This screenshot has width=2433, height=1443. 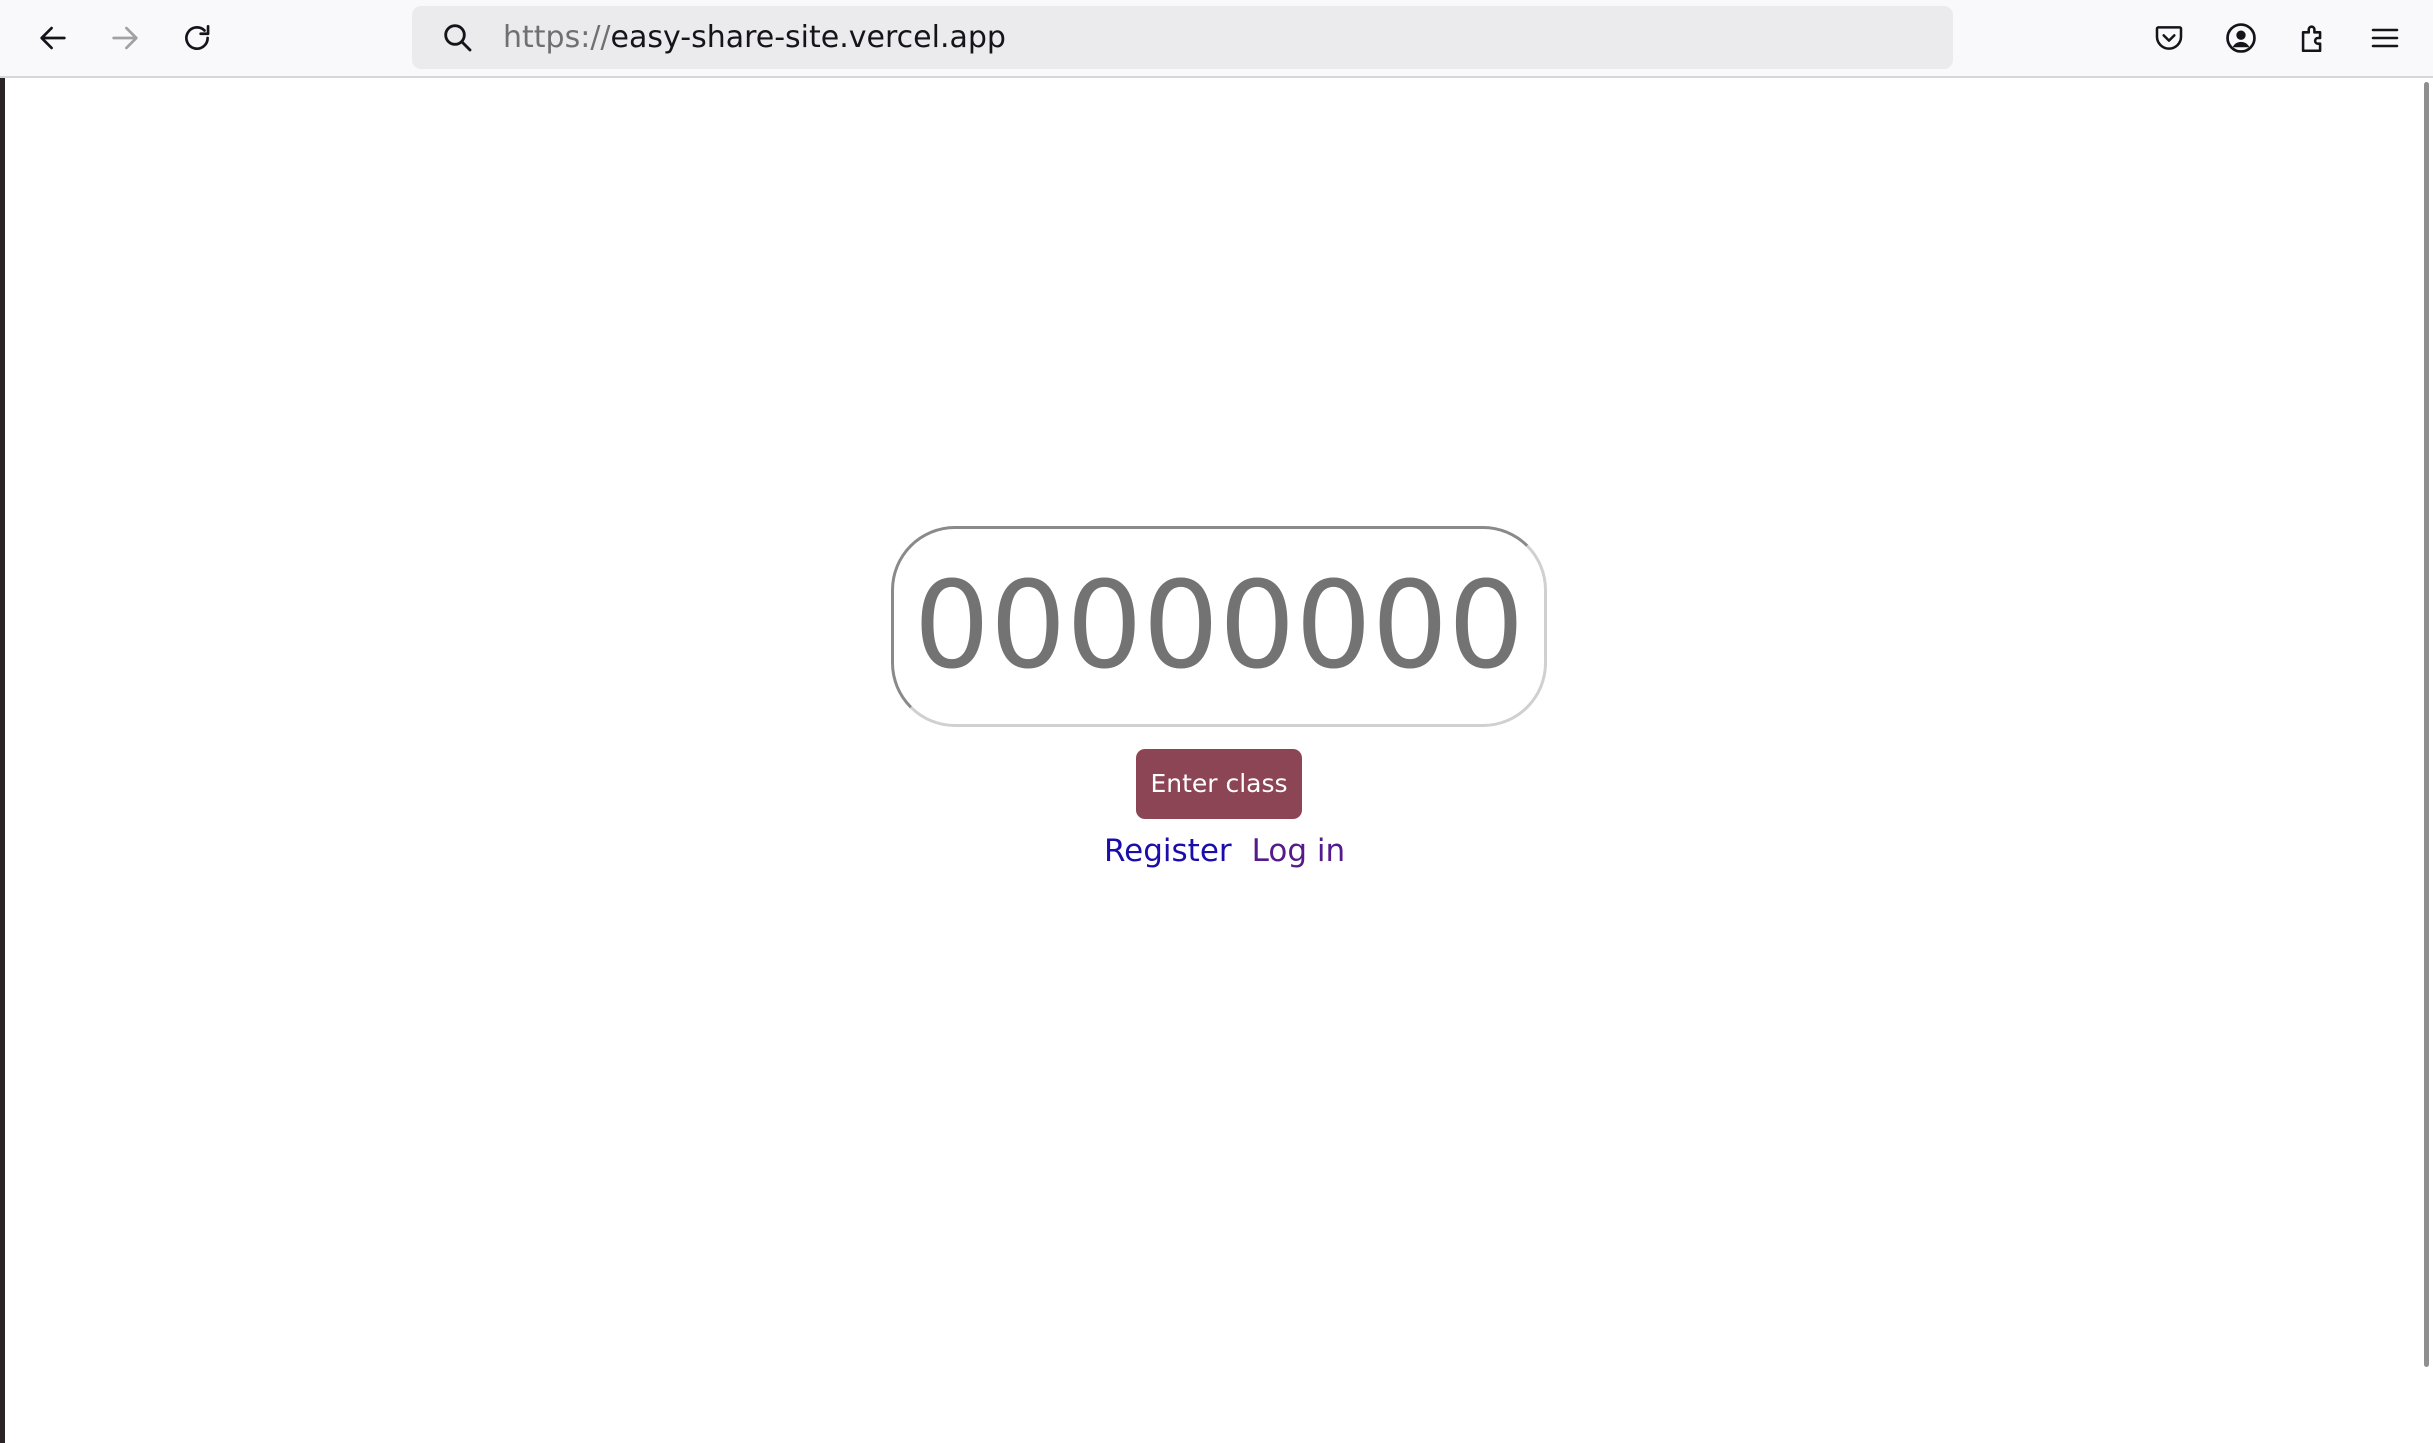 I want to click on pocket-icon, so click(x=2169, y=38).